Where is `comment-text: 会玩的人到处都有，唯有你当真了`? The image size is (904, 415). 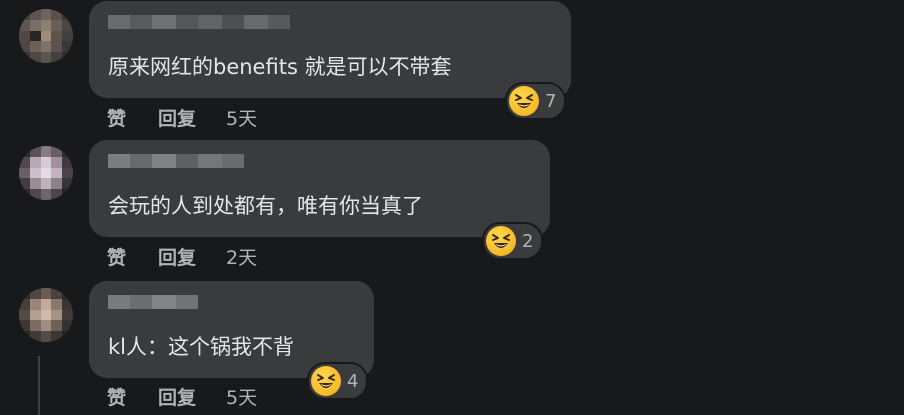 comment-text: 会玩的人到处都有，唯有你当真了 is located at coordinates (265, 206).